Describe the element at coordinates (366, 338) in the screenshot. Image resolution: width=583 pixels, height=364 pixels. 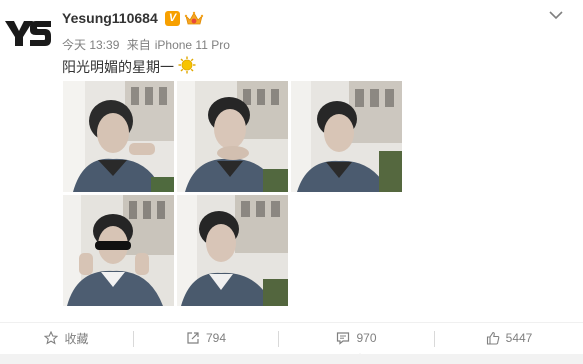
I see `comment-count: 970` at that location.